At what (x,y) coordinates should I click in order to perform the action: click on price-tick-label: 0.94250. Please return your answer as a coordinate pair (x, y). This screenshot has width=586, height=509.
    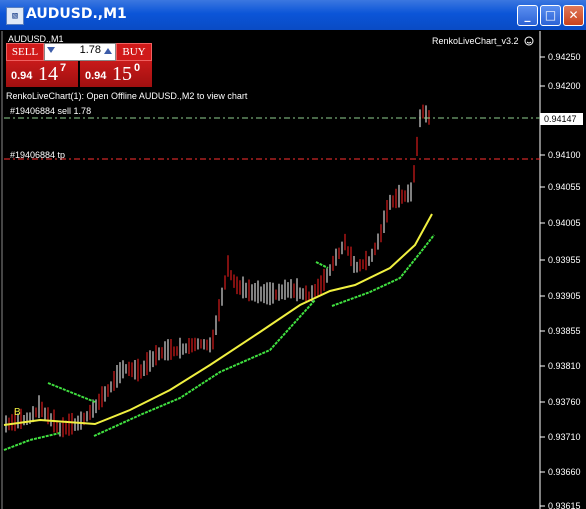
    Looking at the image, I should click on (564, 57).